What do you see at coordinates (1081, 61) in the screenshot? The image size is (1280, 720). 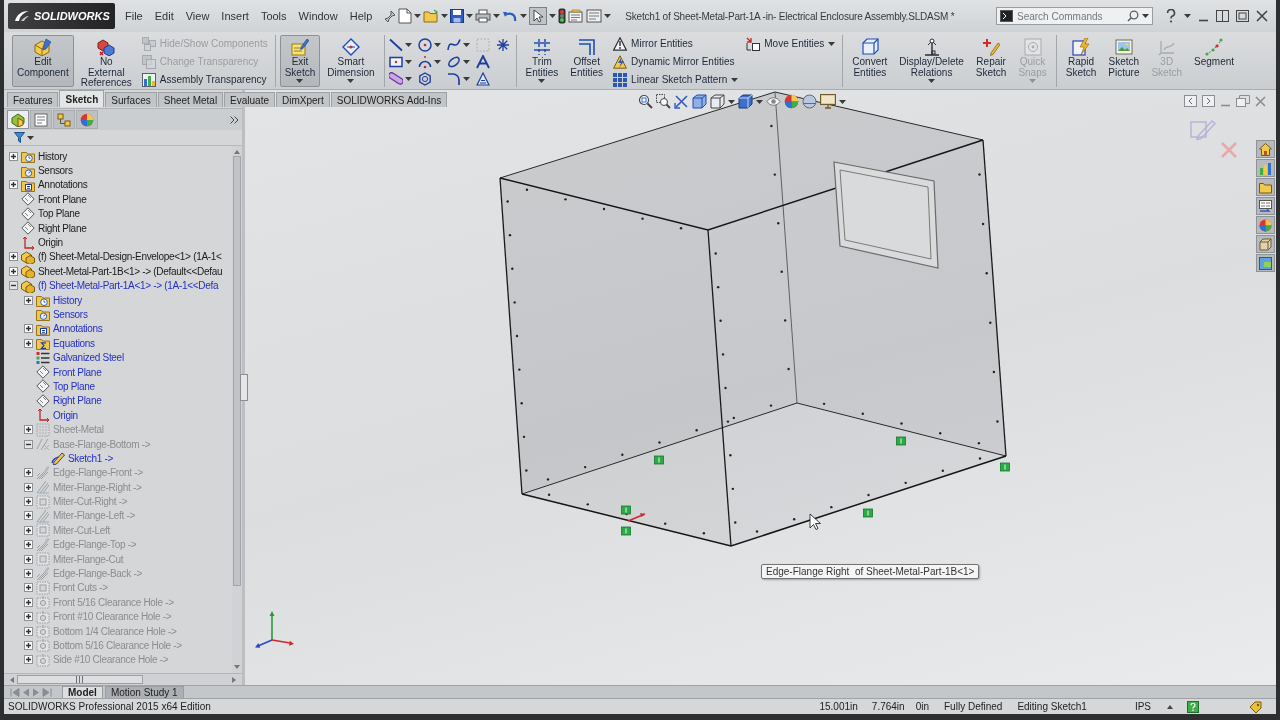 I see `ribbon-button: Rapid Sketch` at bounding box center [1081, 61].